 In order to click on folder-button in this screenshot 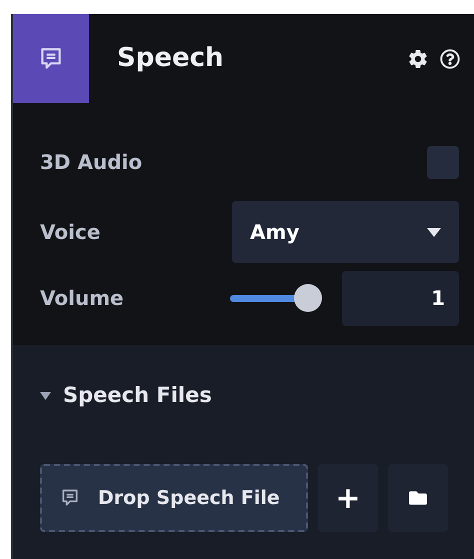, I will do `click(418, 498)`.